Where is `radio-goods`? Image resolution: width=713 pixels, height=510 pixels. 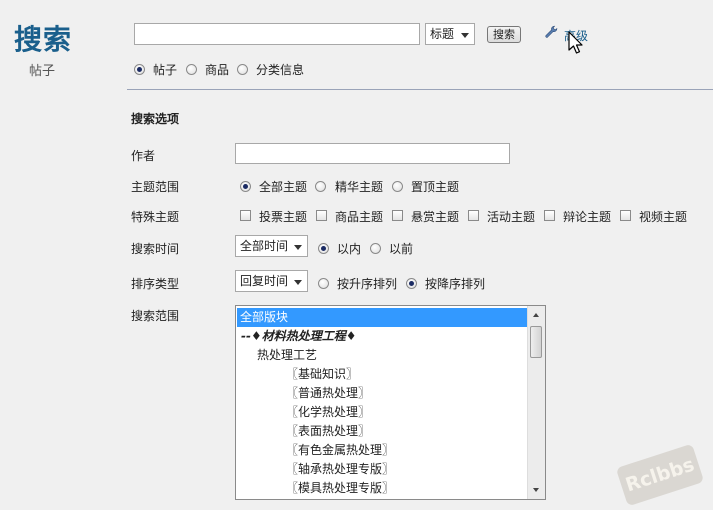 radio-goods is located at coordinates (191, 69).